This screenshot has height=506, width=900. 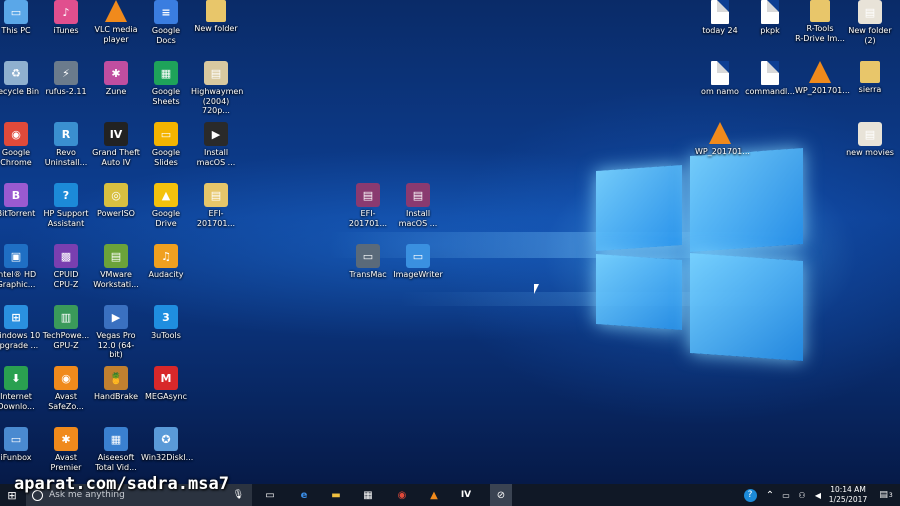 I want to click on desktop-icon: ▤ New folder (2), so click(x=870, y=22).